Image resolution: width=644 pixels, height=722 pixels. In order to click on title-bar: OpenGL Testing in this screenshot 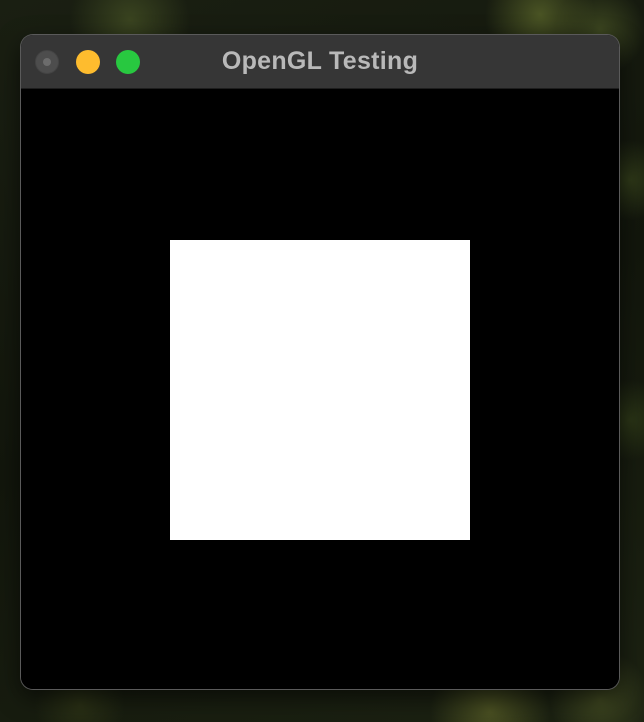, I will do `click(320, 62)`.